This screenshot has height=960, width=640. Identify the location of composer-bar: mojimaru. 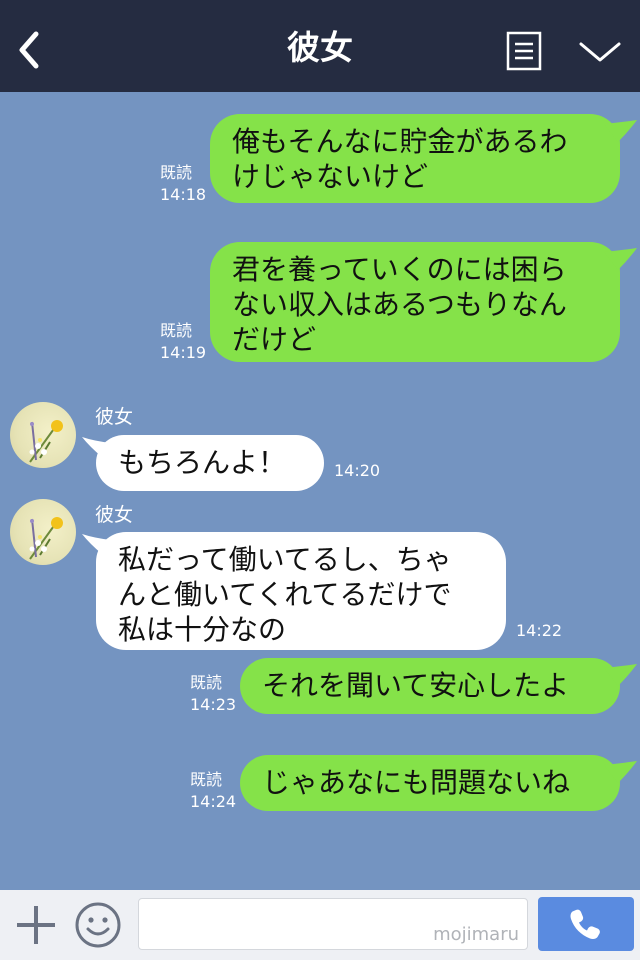
(320, 925).